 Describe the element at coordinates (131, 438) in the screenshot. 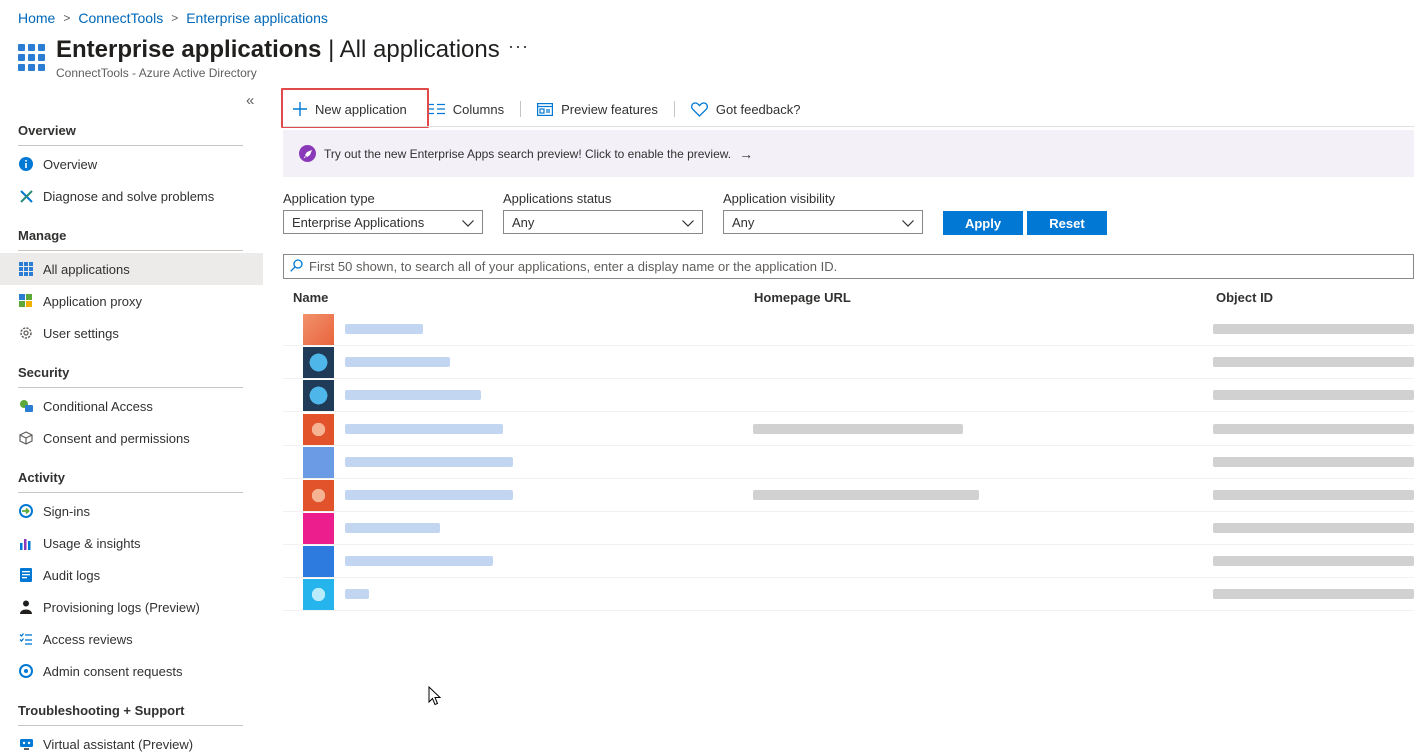

I see `sidebar-item-consent-permissions: Consent and permissions` at that location.